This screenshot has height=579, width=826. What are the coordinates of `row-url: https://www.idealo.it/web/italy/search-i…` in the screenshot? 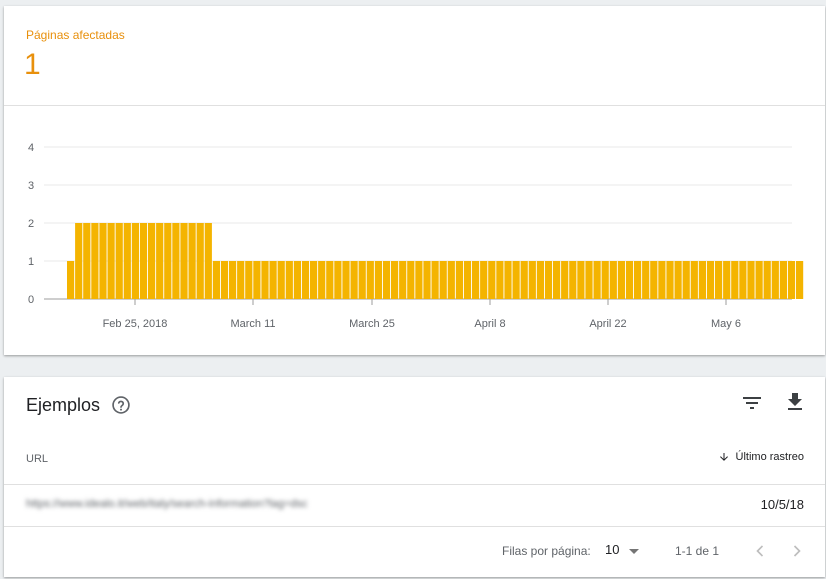 It's located at (167, 504).